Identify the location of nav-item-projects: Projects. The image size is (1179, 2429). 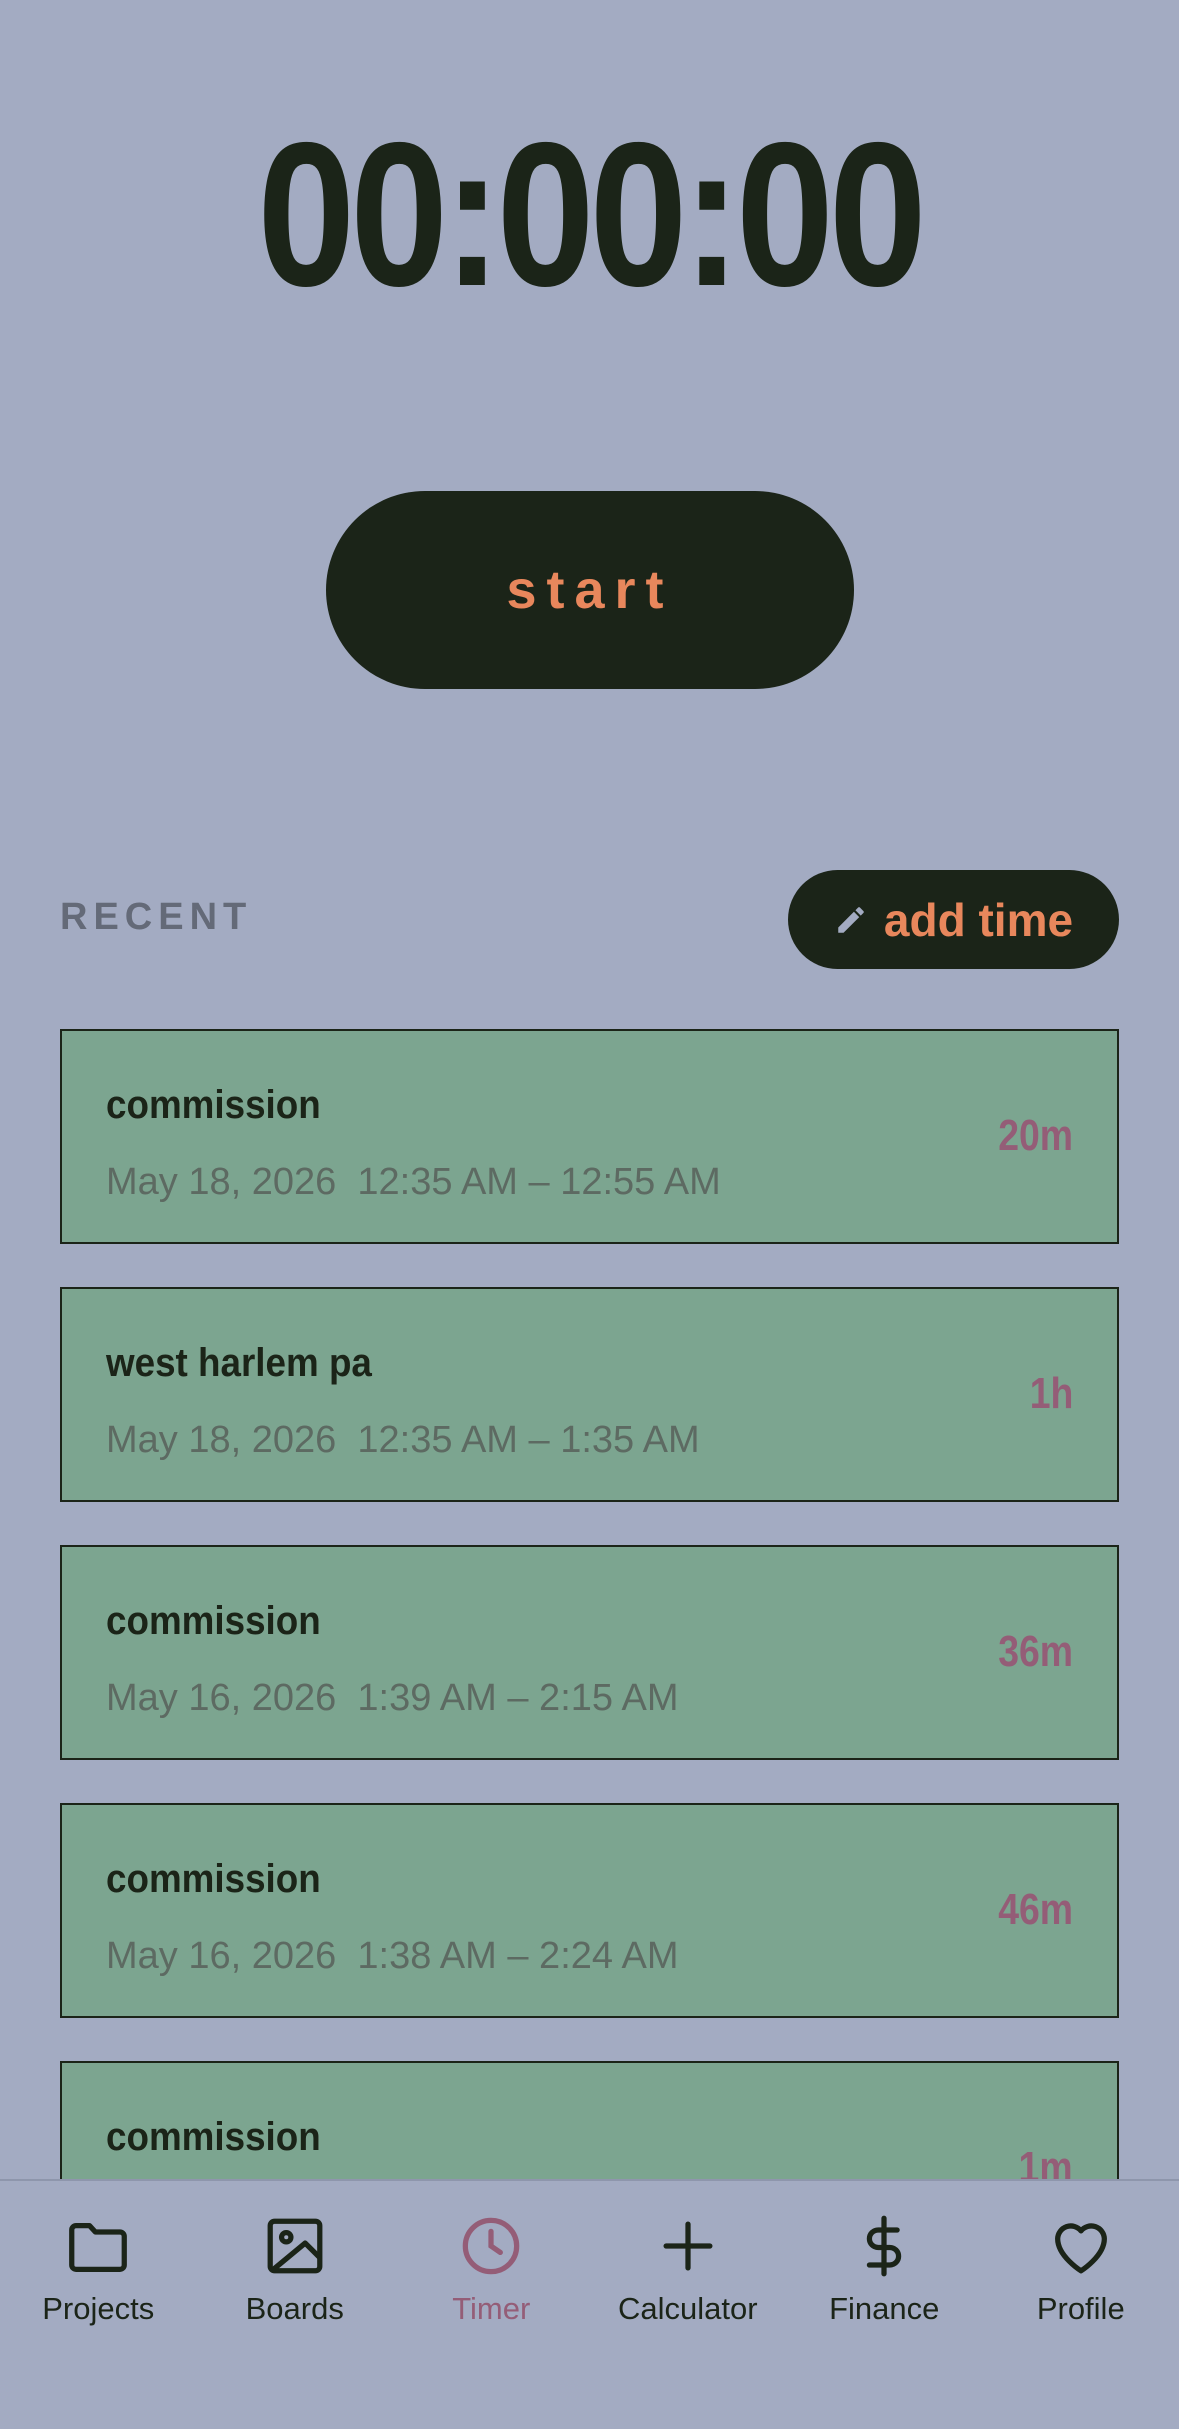
(98, 2305).